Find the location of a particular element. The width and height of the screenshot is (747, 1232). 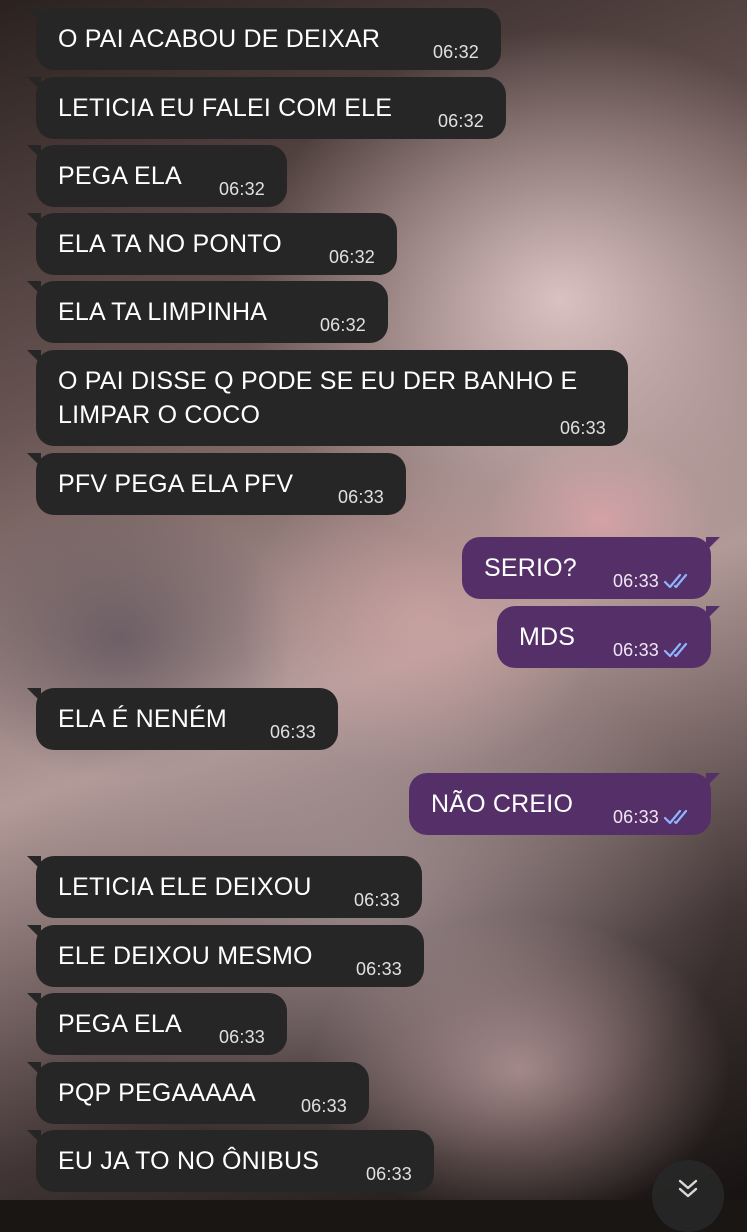

message-bubble-incoming: LETICIA EU FALEI COM ELE 06:32 is located at coordinates (266, 108).